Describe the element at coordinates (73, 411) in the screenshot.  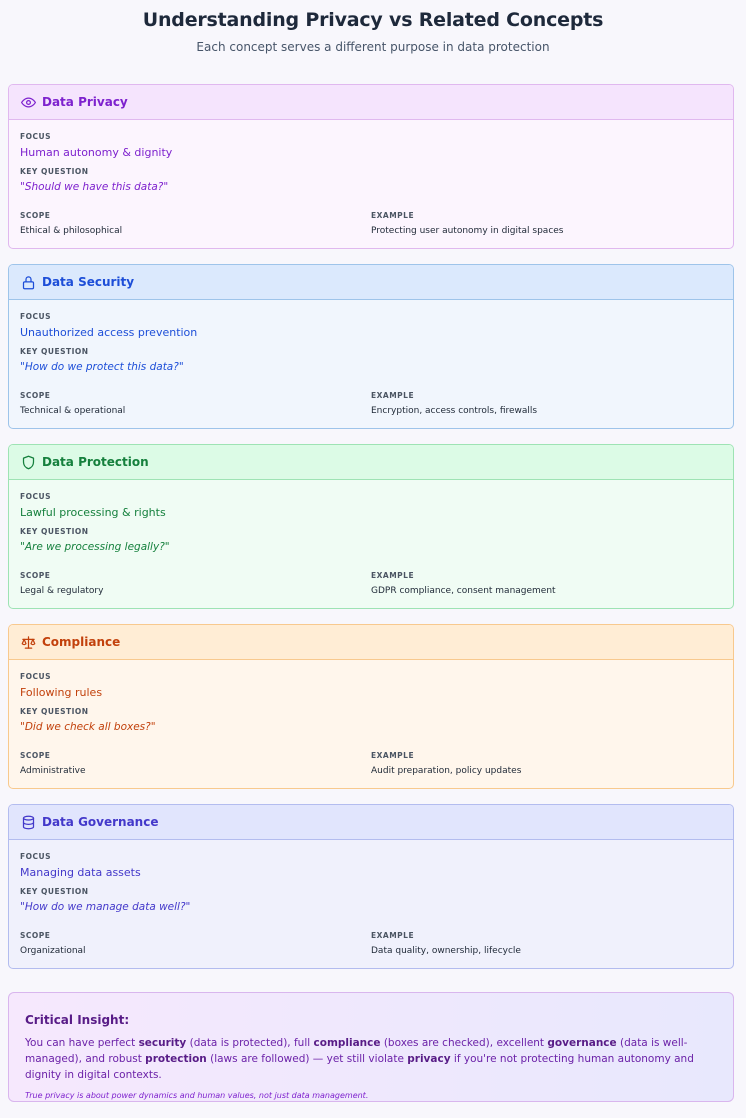
I see `scope-value: Technical & operational` at that location.